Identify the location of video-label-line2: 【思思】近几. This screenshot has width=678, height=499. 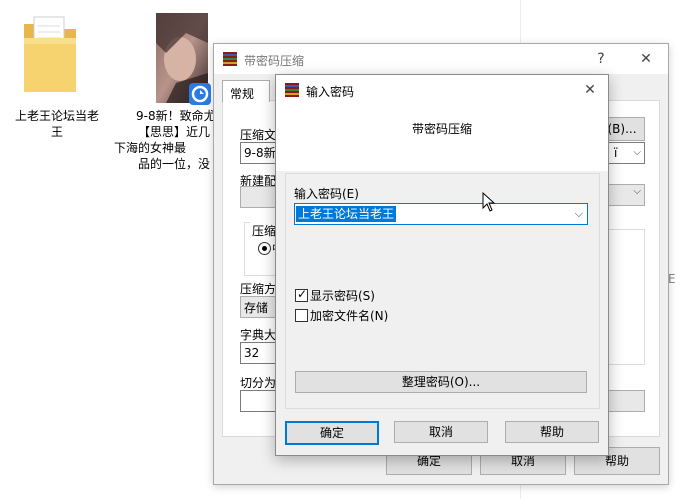
(174, 132).